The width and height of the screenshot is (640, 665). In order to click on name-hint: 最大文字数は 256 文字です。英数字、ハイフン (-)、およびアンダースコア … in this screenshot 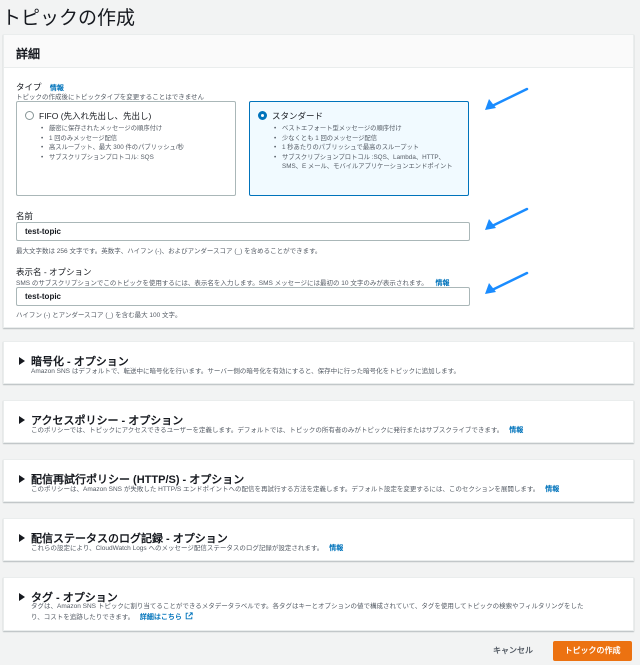, I will do `click(169, 251)`.